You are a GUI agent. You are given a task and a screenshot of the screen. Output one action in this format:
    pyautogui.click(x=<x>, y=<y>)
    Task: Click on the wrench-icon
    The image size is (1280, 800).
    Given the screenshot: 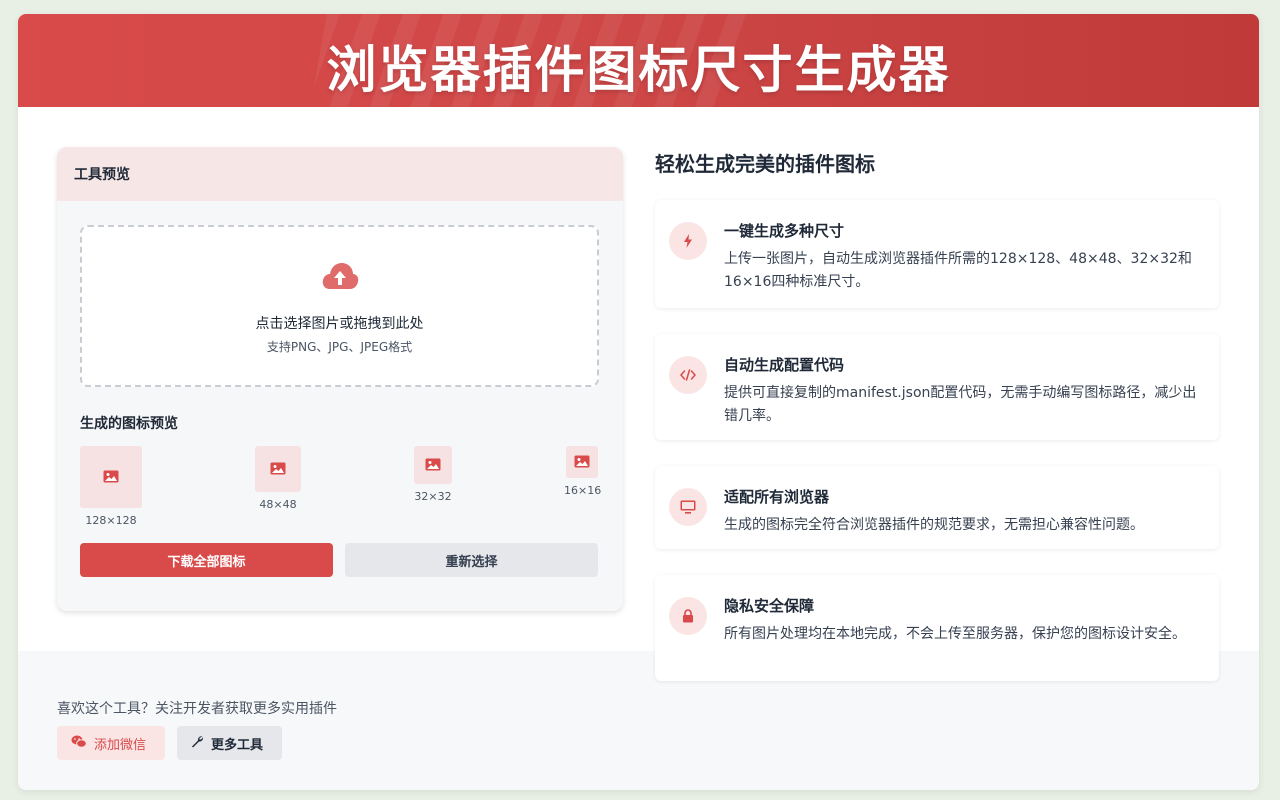 What is the action you would take?
    pyautogui.click(x=197, y=743)
    